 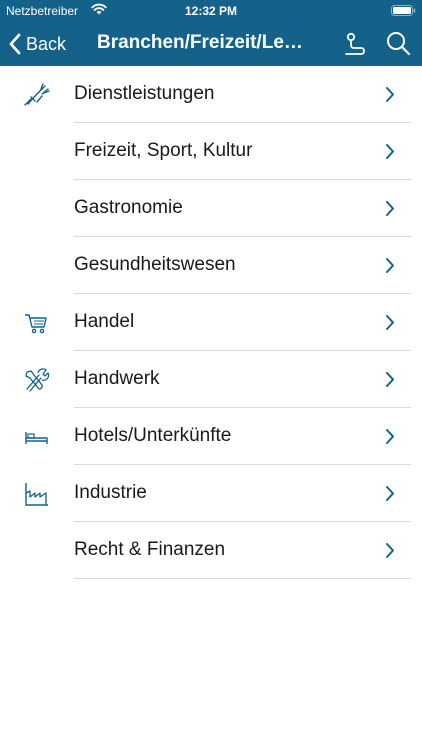 What do you see at coordinates (37, 380) in the screenshot?
I see `tools-icon` at bounding box center [37, 380].